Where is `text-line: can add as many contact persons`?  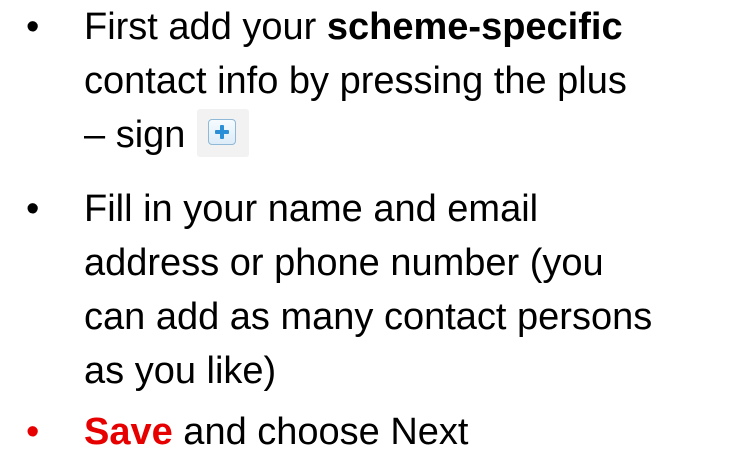 text-line: can add as many contact persons is located at coordinates (368, 317).